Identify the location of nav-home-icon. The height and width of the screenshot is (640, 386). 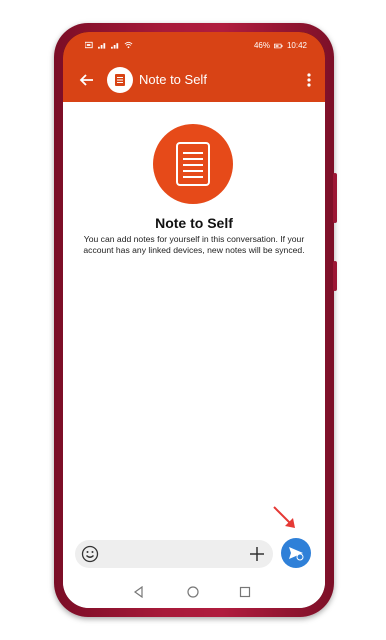
(193, 592).